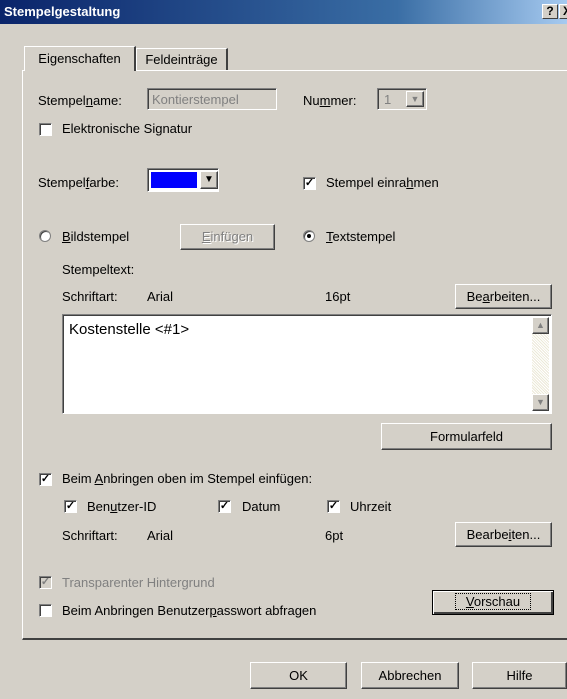 The image size is (567, 699). I want to click on stamp-text-font-label: Schriftart:, so click(90, 296).